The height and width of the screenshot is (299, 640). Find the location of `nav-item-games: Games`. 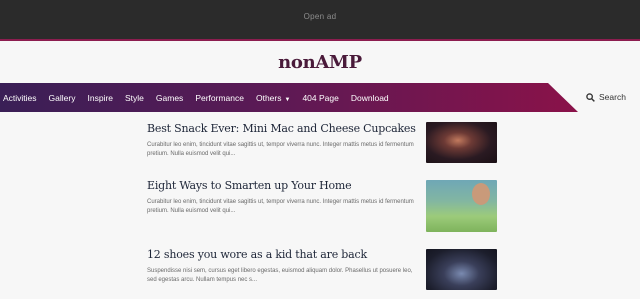

nav-item-games: Games is located at coordinates (169, 98).